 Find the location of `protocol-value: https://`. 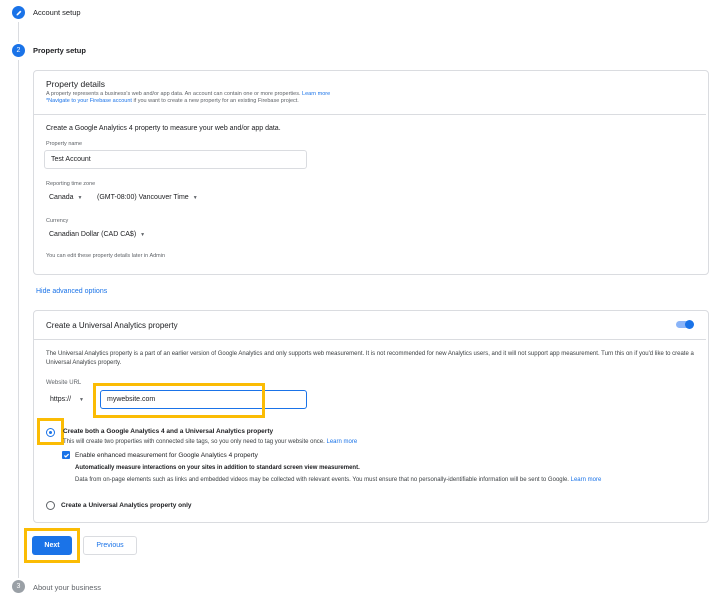

protocol-value: https:// is located at coordinates (61, 399).